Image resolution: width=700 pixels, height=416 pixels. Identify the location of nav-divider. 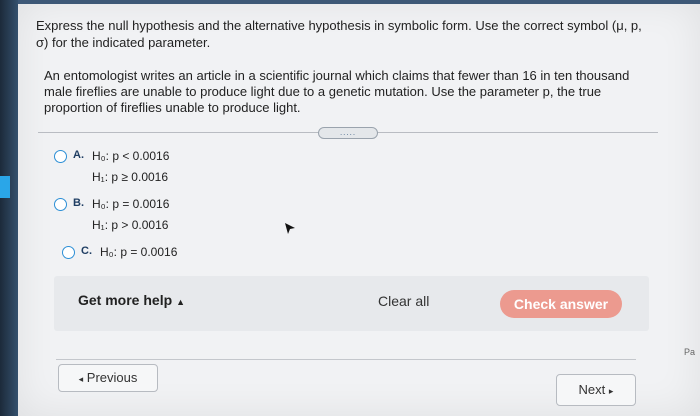
(346, 359).